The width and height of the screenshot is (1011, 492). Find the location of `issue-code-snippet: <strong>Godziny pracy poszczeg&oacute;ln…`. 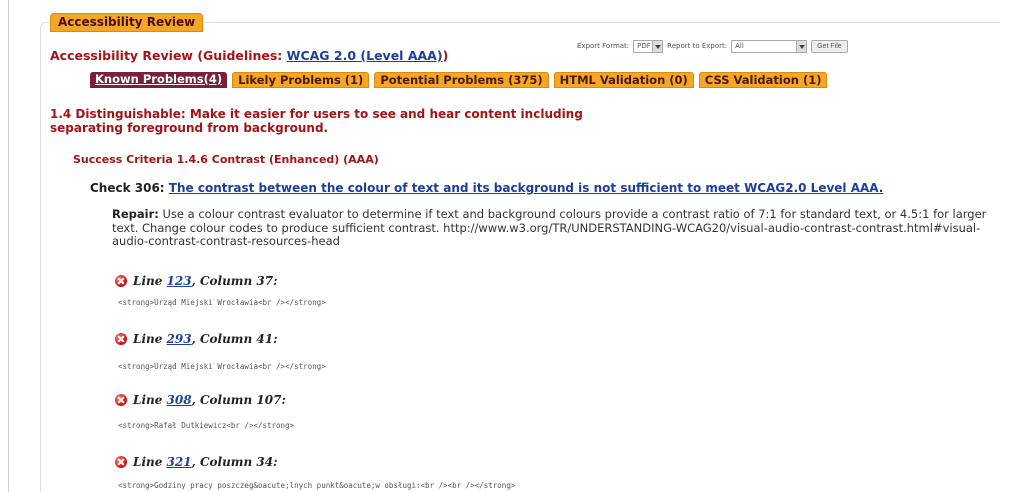

issue-code-snippet: <strong>Godziny pracy poszczeg&oacute;ln… is located at coordinates (317, 485).